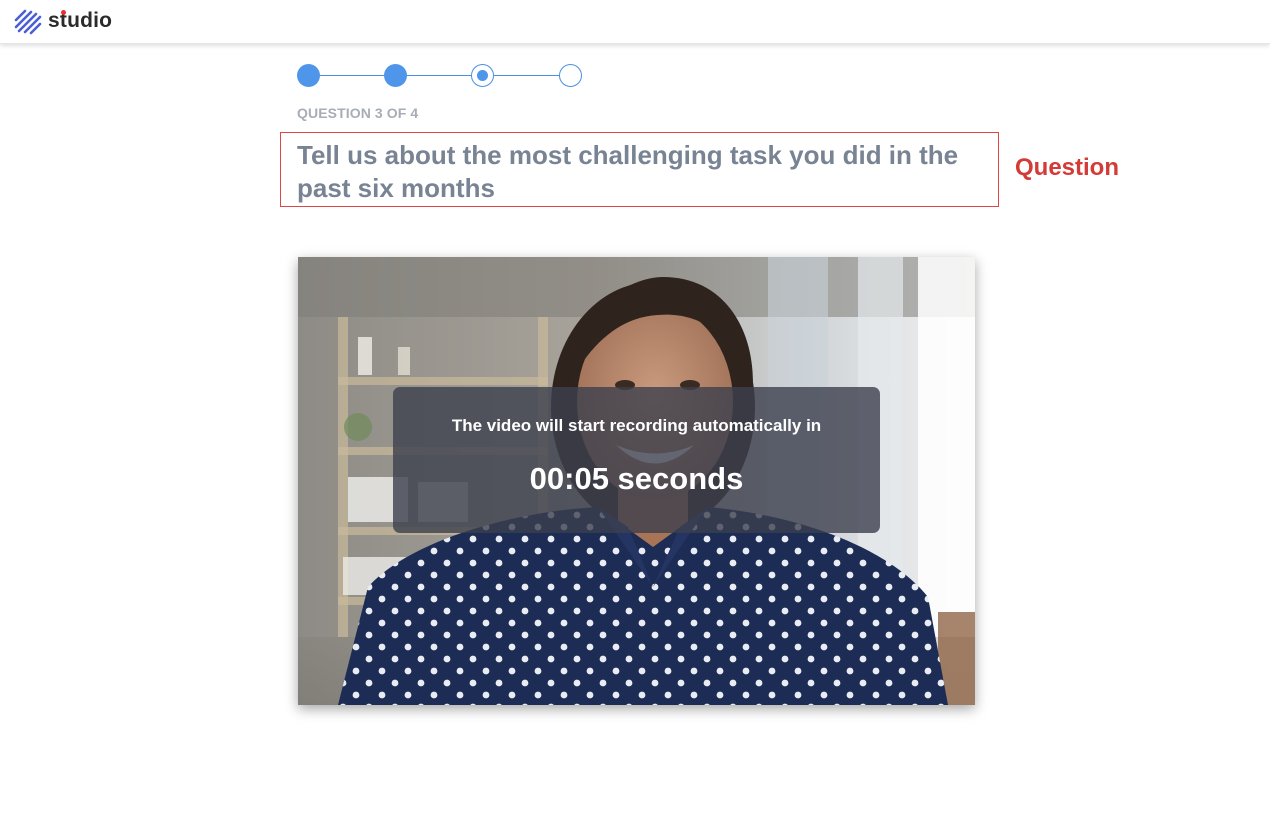 Image resolution: width=1270 pixels, height=830 pixels. What do you see at coordinates (28, 22) in the screenshot?
I see `studio-logo-icon` at bounding box center [28, 22].